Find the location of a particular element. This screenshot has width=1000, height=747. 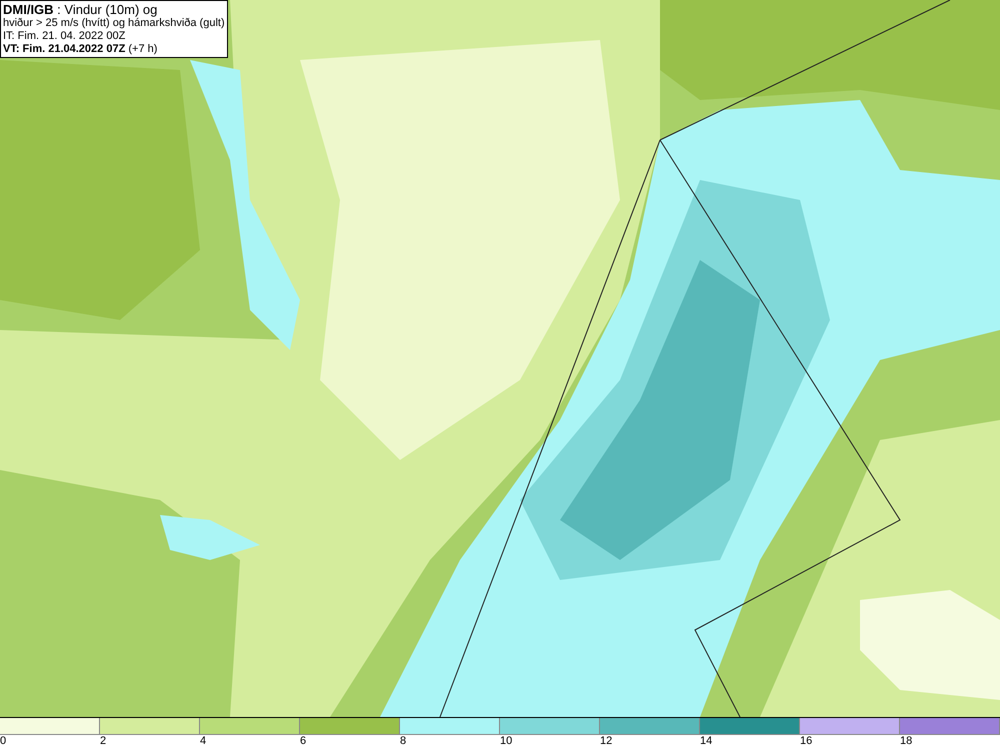

legend-tick-label: 18 is located at coordinates (906, 741).